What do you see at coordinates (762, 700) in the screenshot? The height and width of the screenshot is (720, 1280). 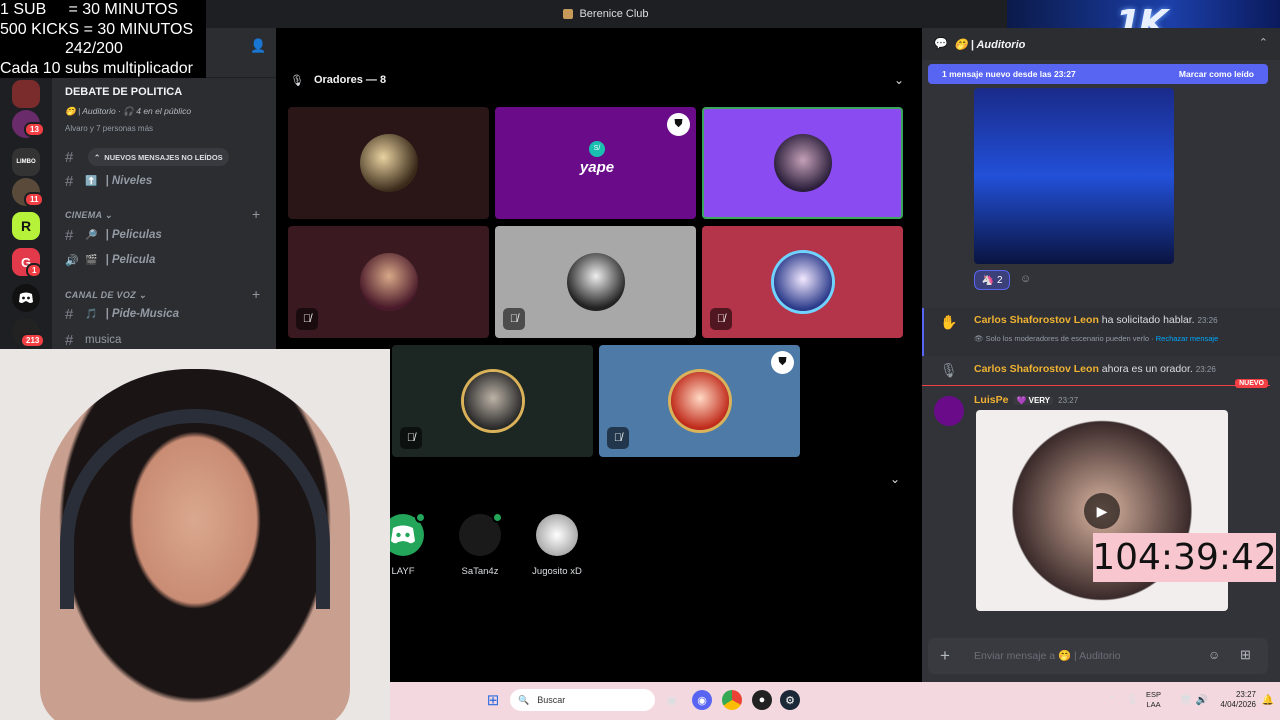 I see `obs-icon: ●` at bounding box center [762, 700].